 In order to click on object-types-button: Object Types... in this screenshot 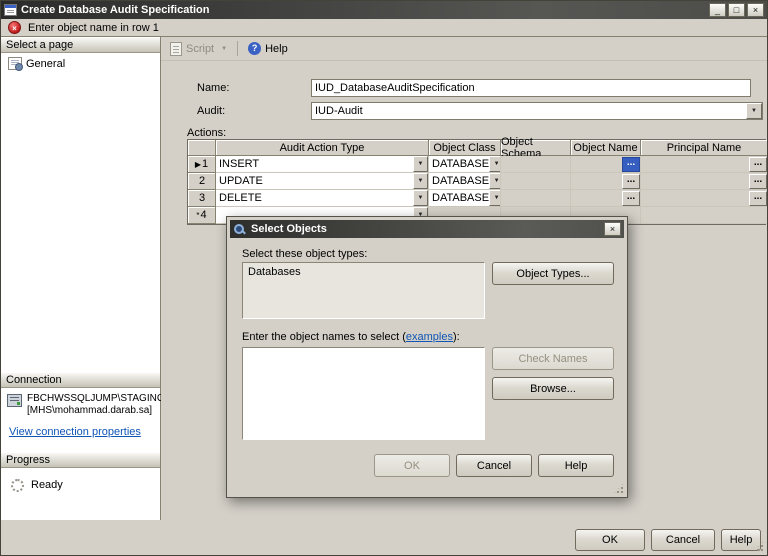, I will do `click(553, 273)`.